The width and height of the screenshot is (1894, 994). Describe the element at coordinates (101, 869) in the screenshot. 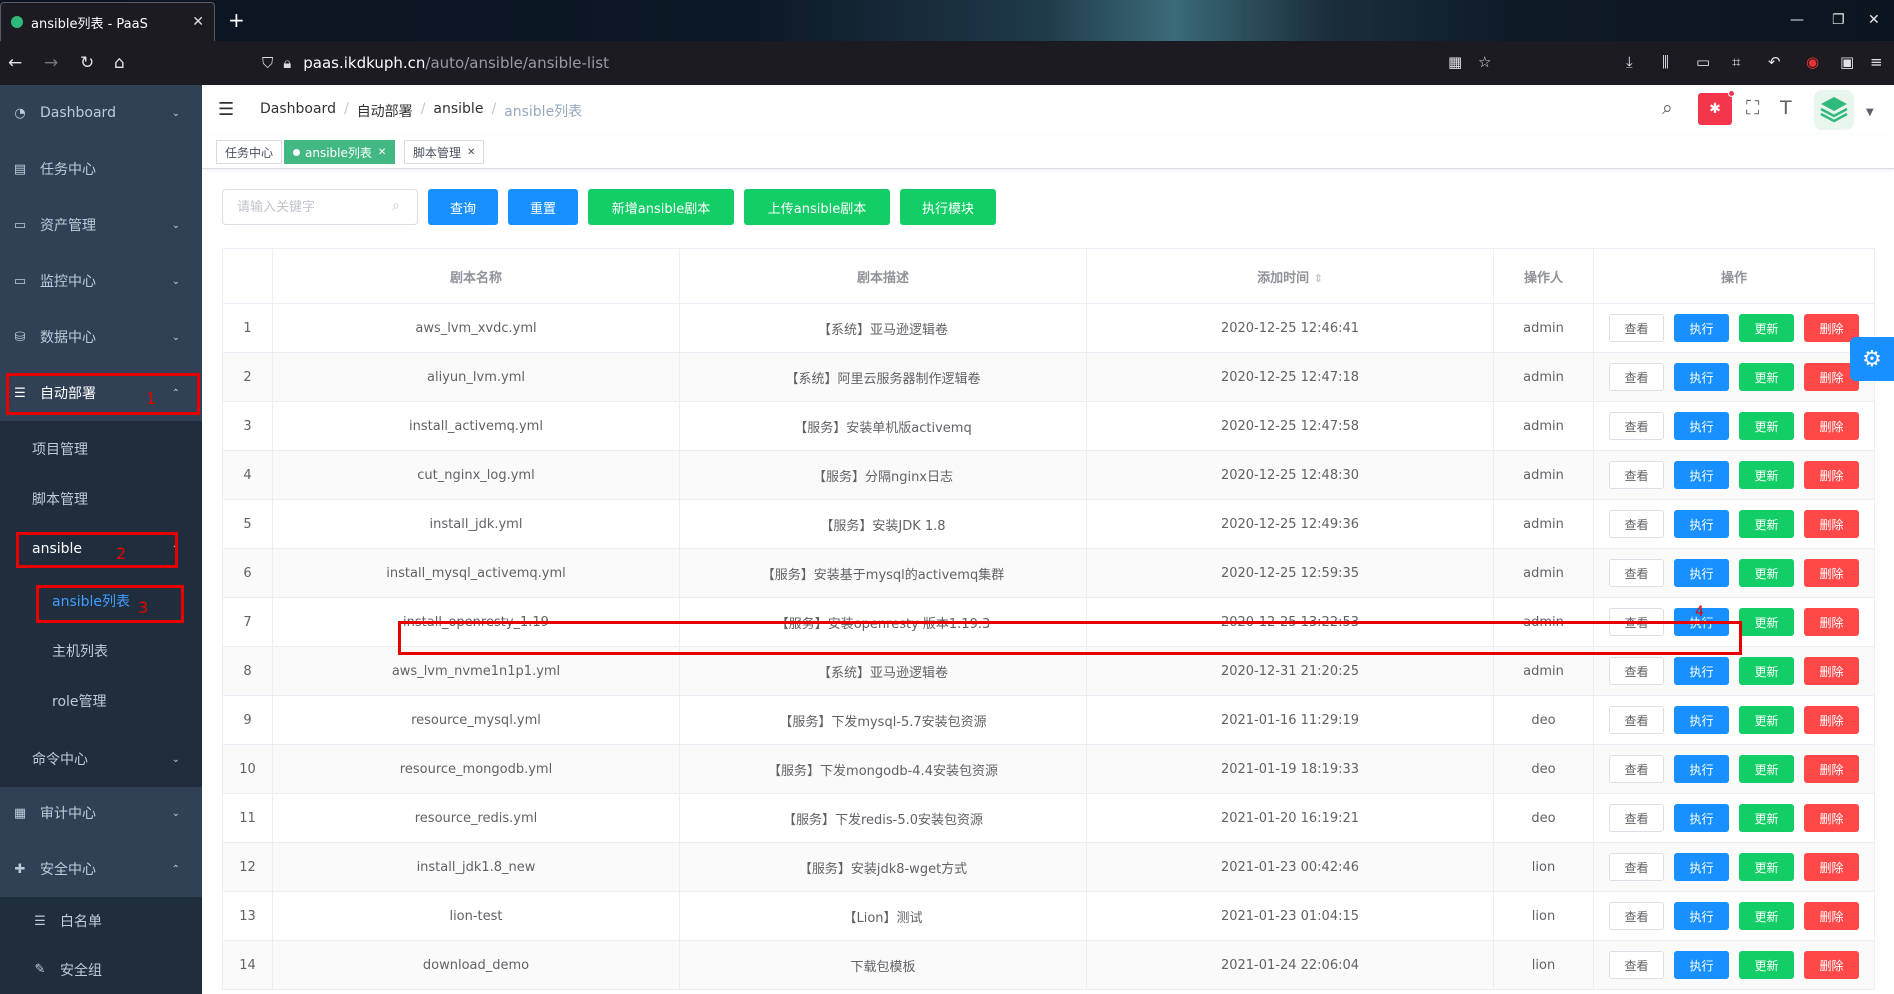

I see `sidebar-item-security: ✚ 安全中心 ⌃` at that location.